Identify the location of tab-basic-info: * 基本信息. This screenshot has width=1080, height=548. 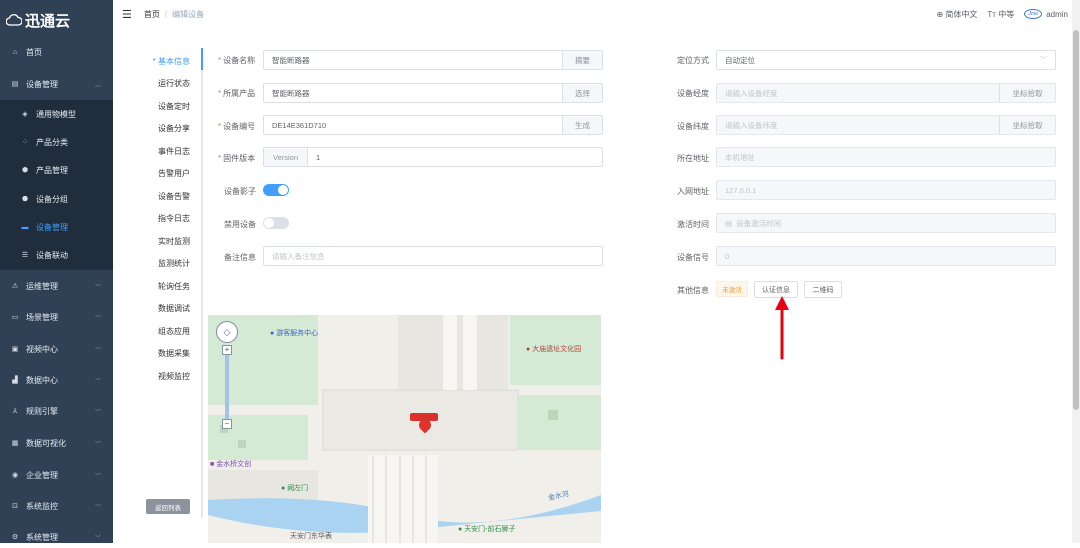
(171, 61).